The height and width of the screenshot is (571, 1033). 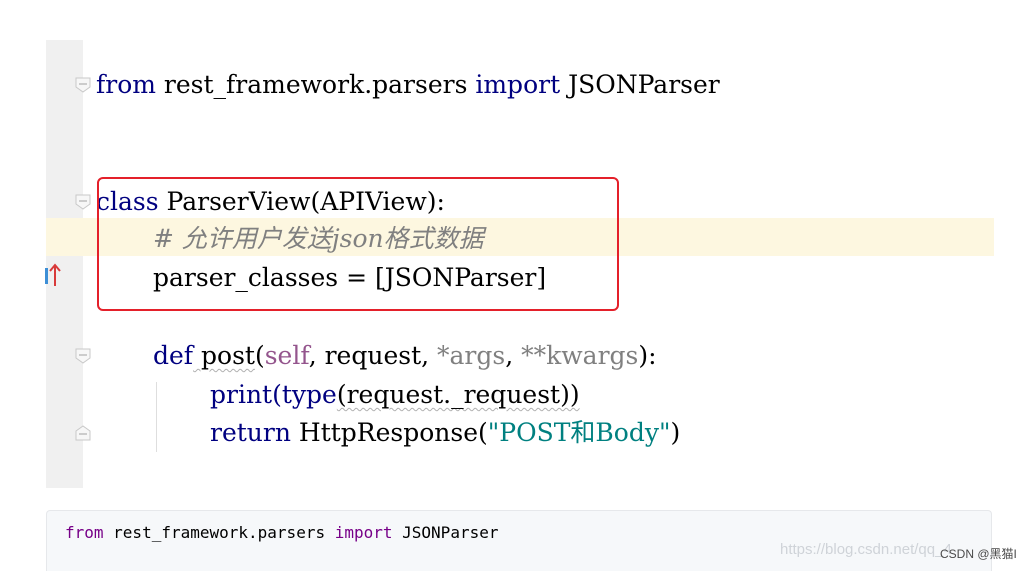 I want to click on params: , request,, so click(x=373, y=355).